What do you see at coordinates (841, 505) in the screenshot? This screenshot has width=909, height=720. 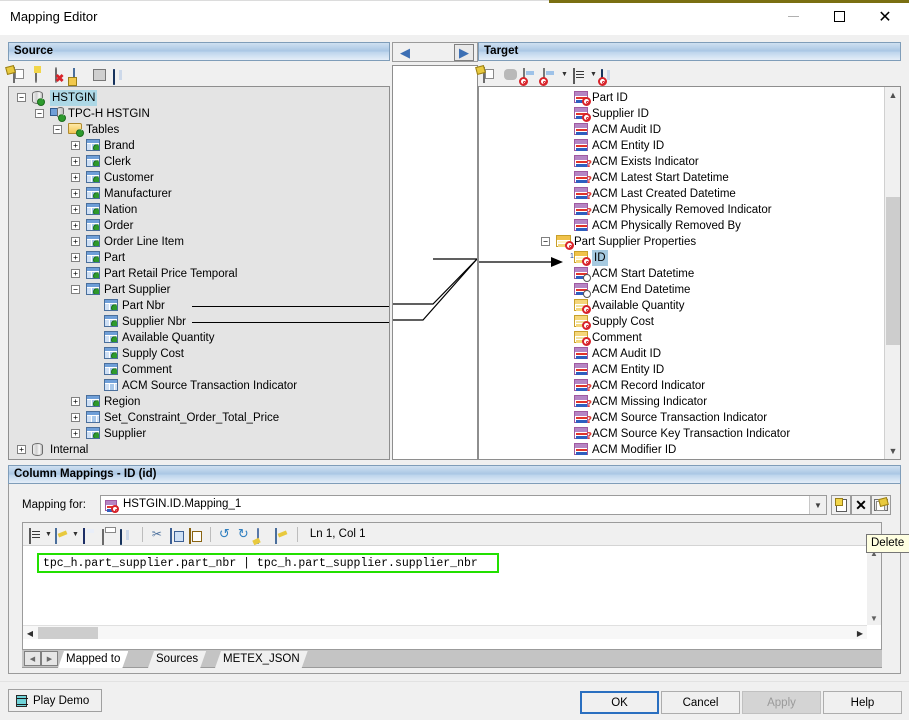 I see `new-mapping-button` at bounding box center [841, 505].